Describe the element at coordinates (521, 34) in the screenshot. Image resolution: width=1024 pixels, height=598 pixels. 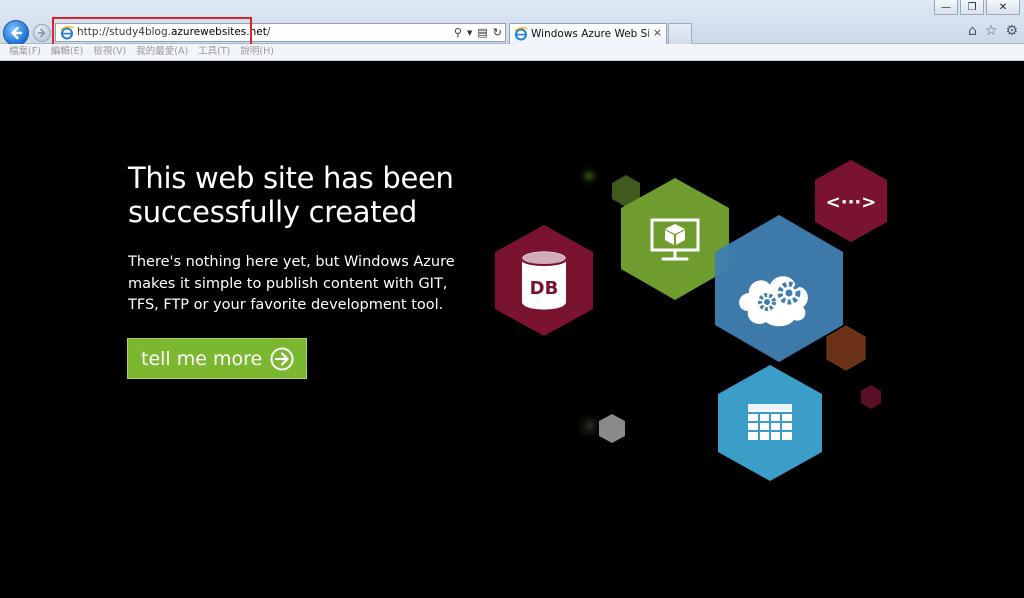
I see `ie-tab-icon` at that location.